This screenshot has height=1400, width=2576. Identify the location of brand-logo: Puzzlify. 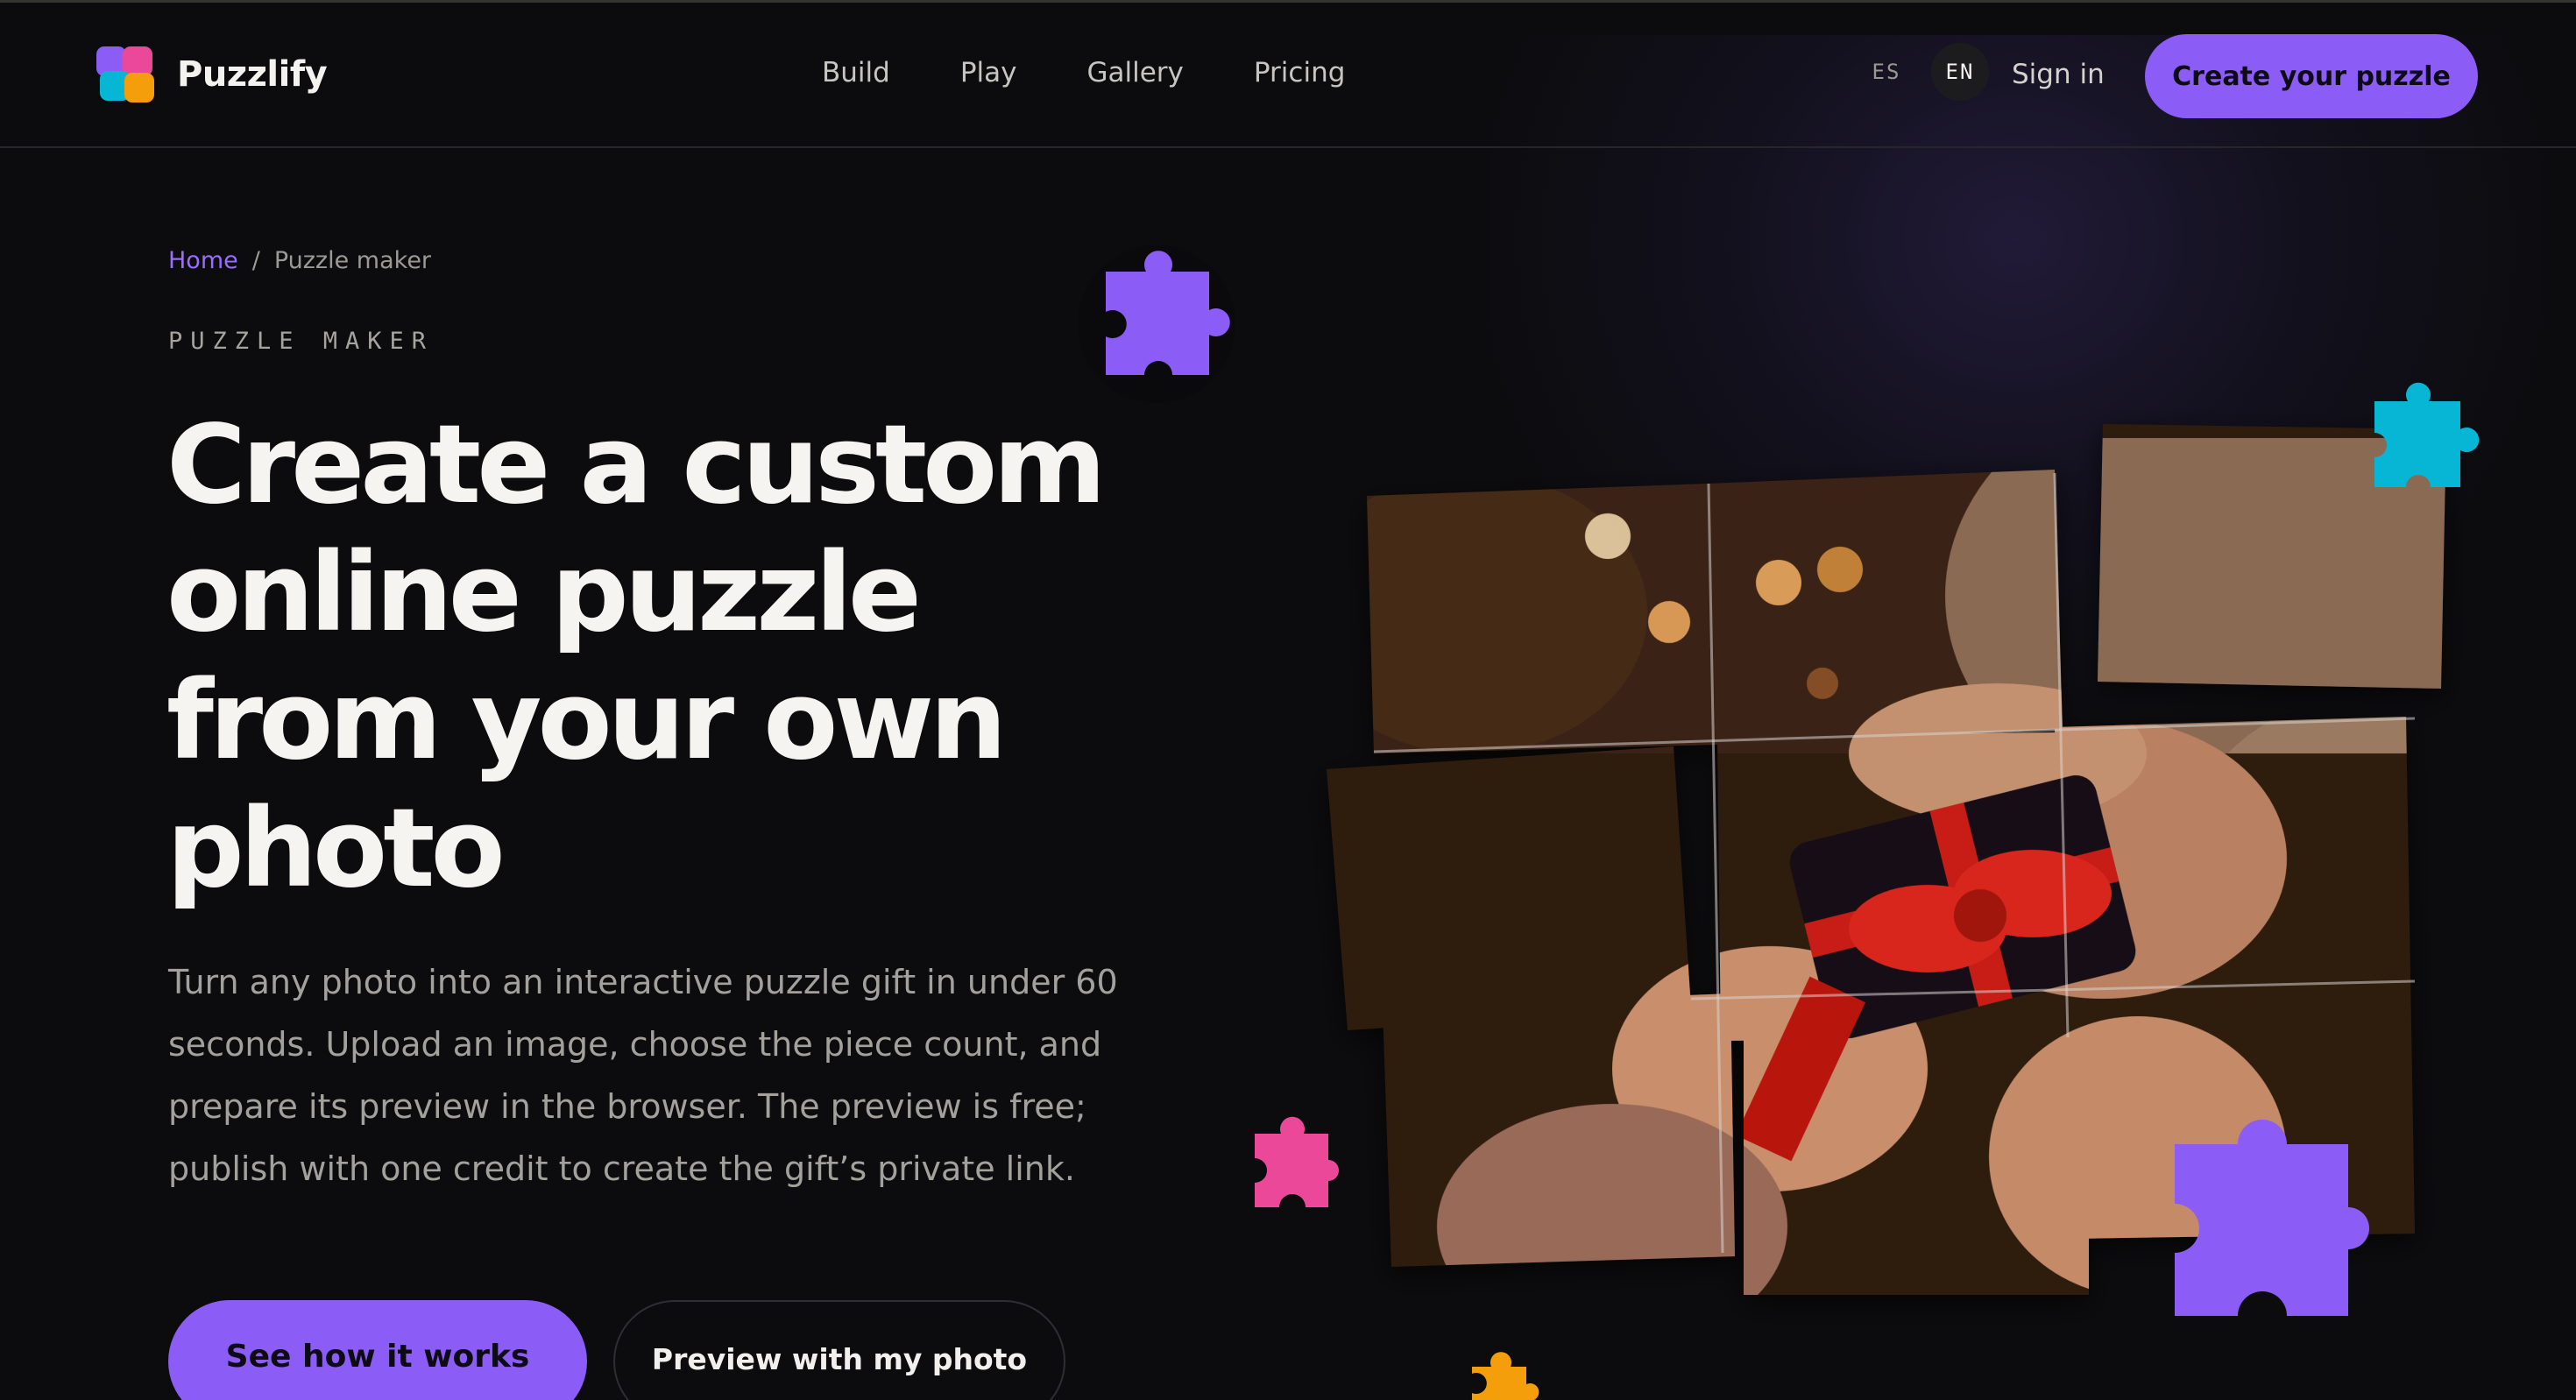
(212, 74).